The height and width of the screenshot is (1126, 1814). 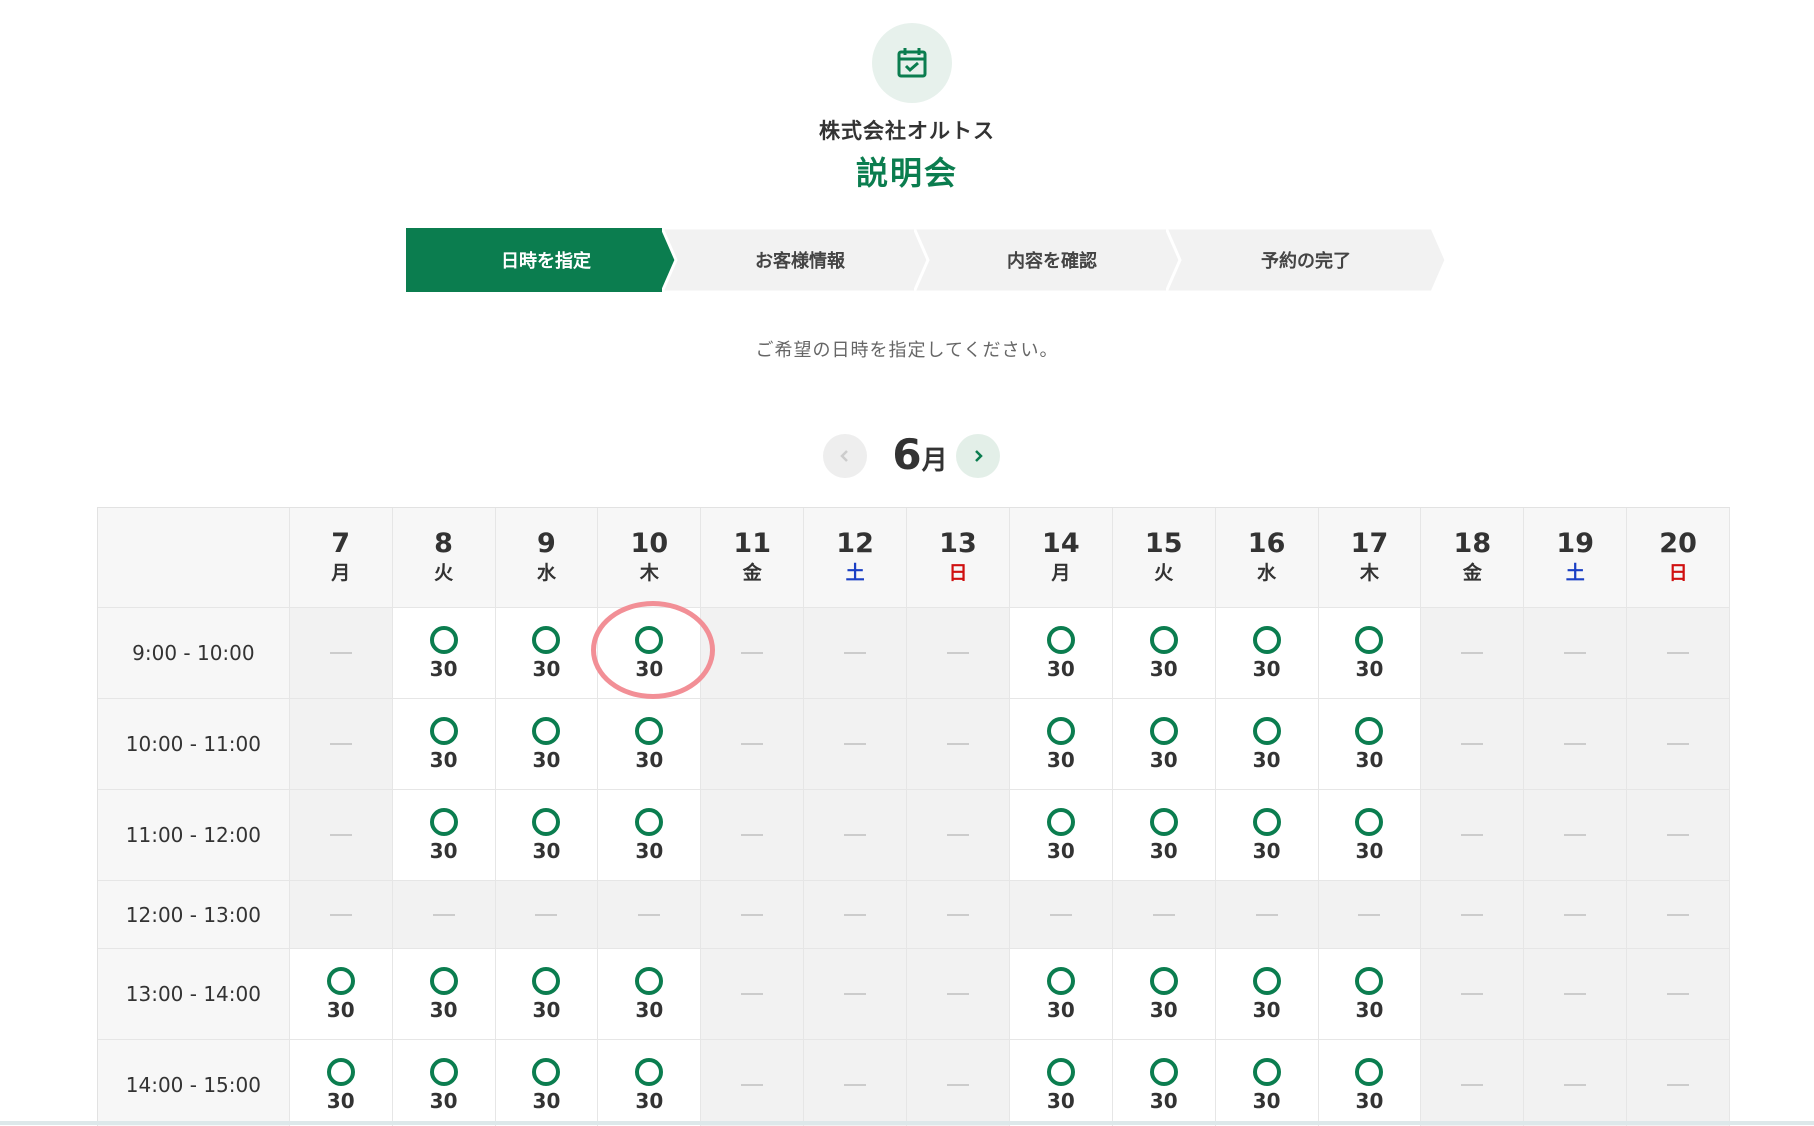 I want to click on day-header: 14 月, so click(x=1061, y=558).